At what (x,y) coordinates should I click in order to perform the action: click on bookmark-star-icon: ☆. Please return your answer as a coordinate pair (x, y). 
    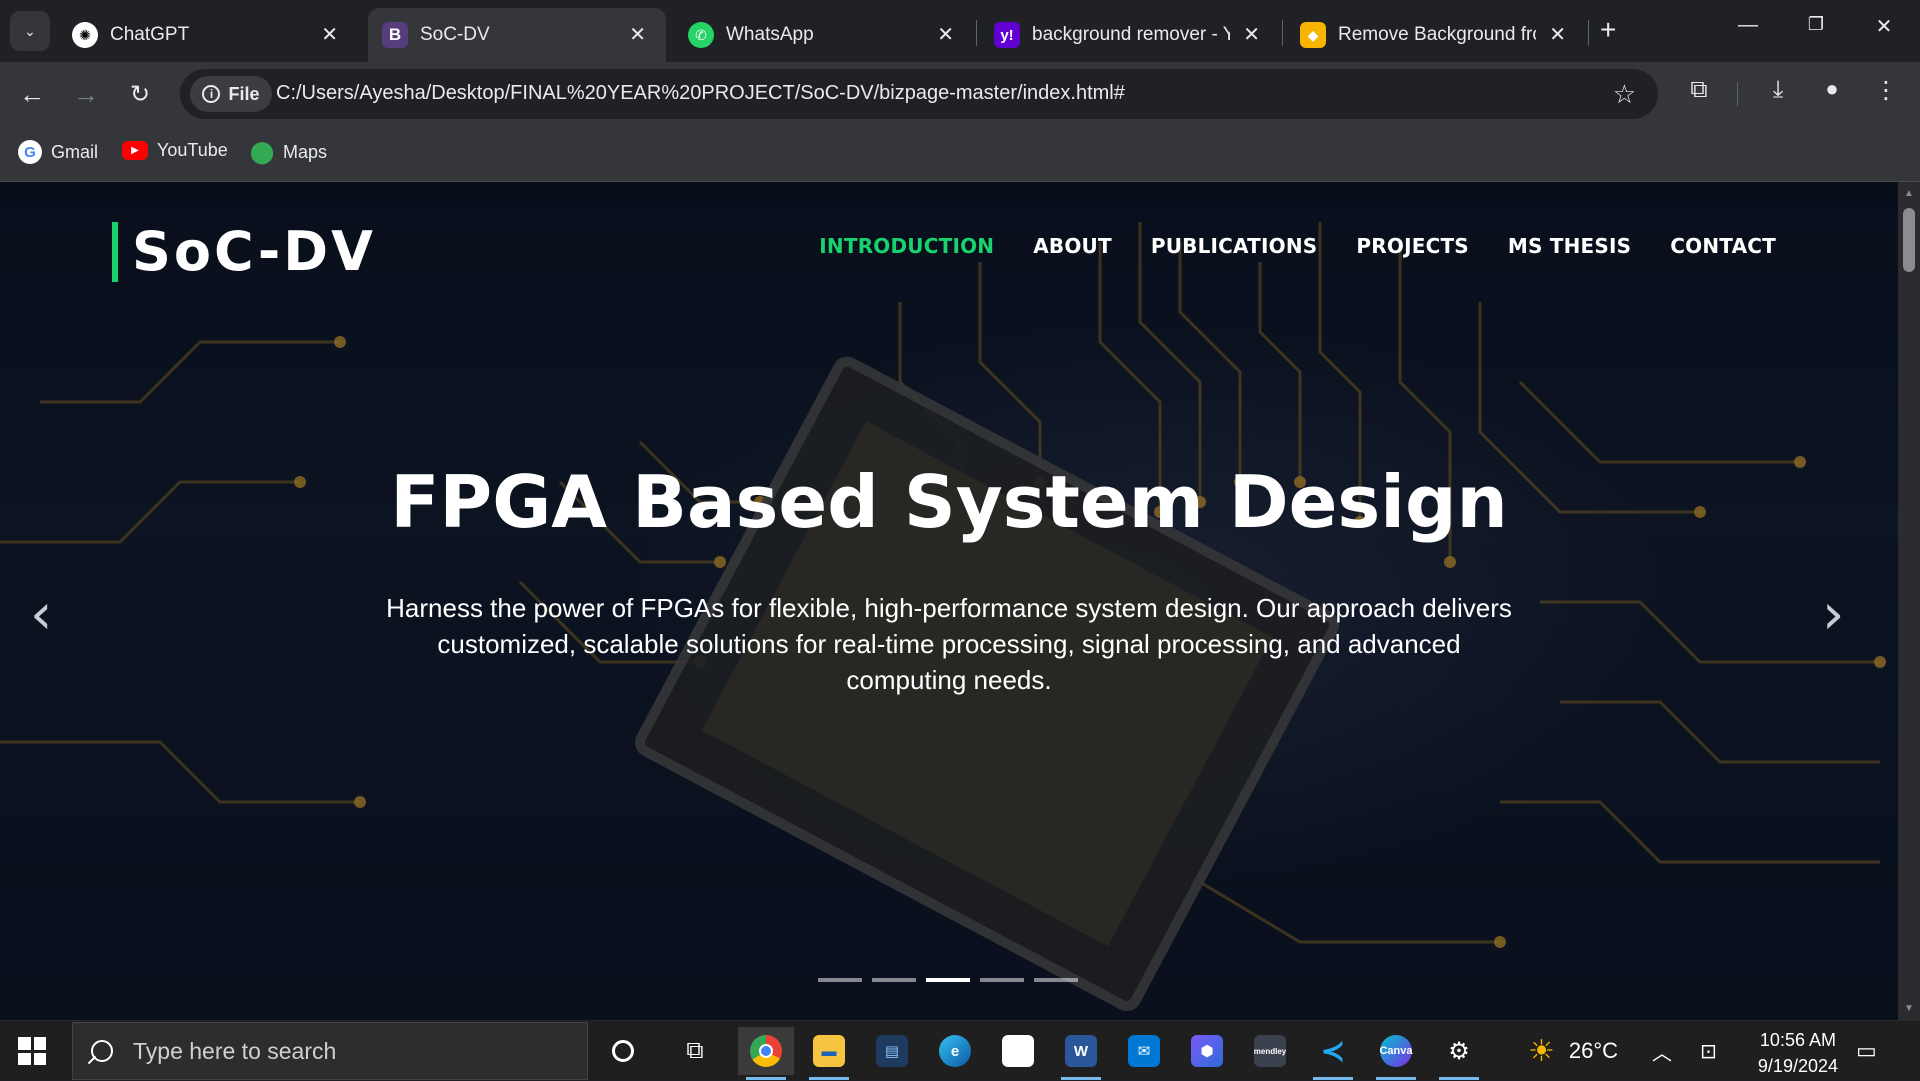
    Looking at the image, I should click on (1624, 94).